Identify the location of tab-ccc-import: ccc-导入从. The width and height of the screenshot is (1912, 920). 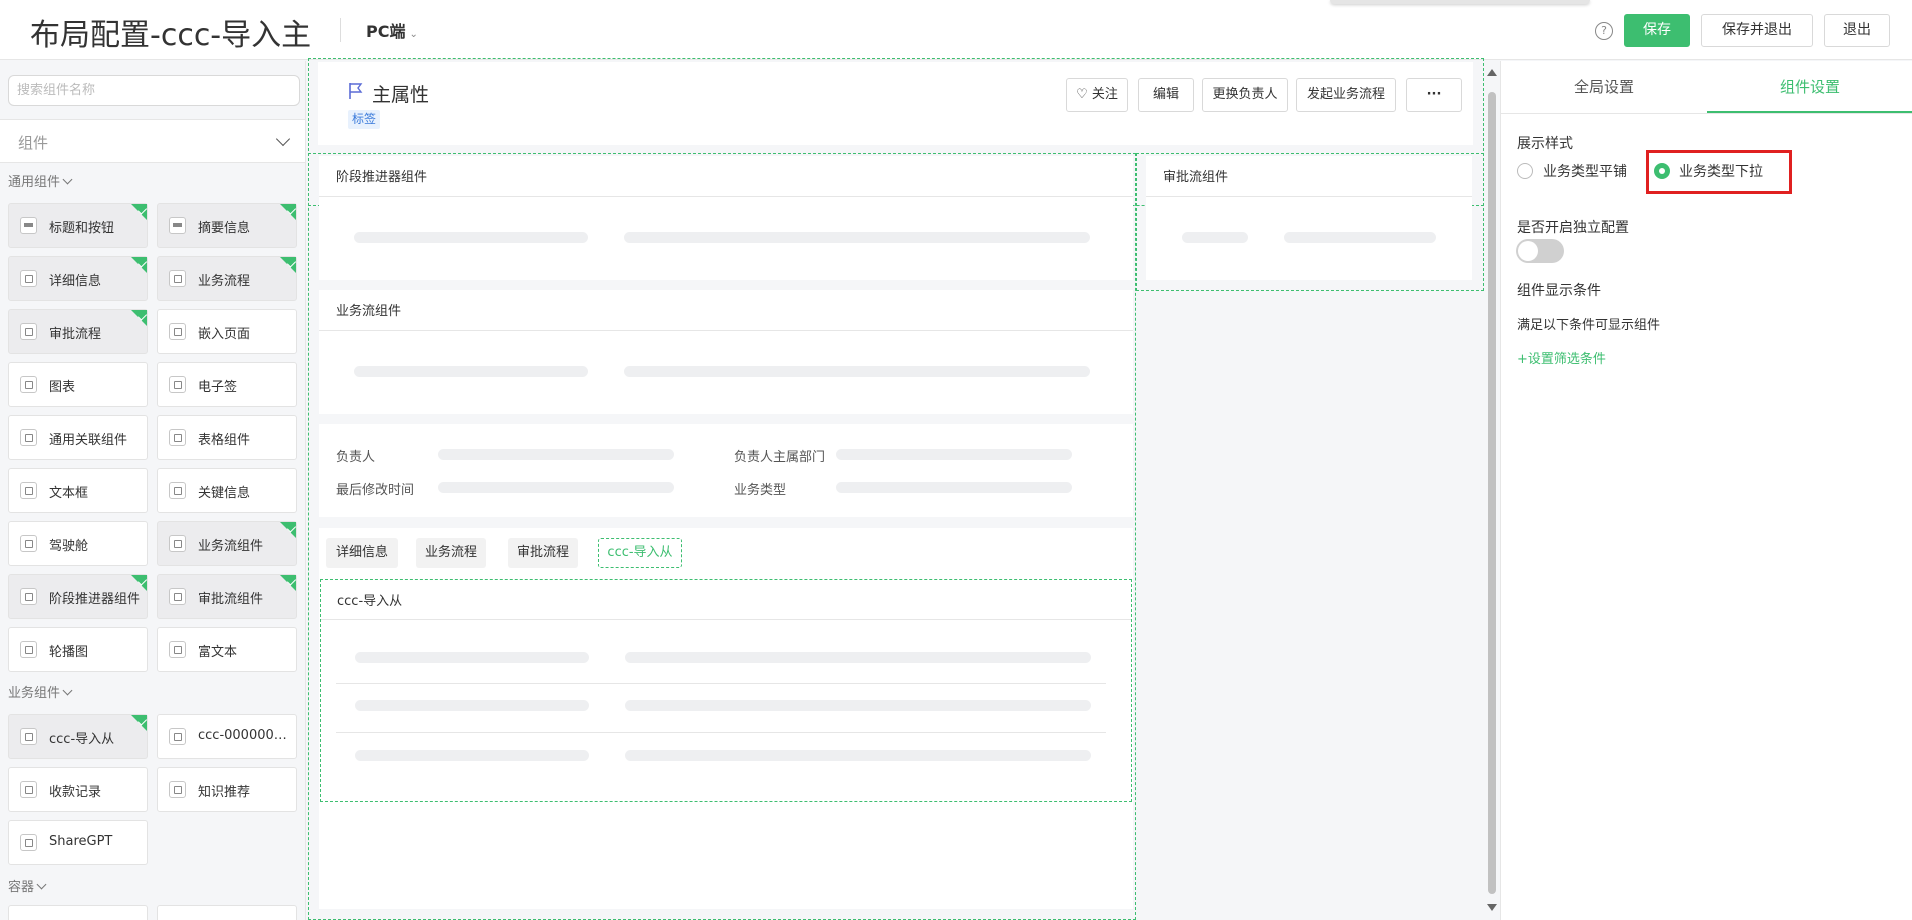
(640, 553).